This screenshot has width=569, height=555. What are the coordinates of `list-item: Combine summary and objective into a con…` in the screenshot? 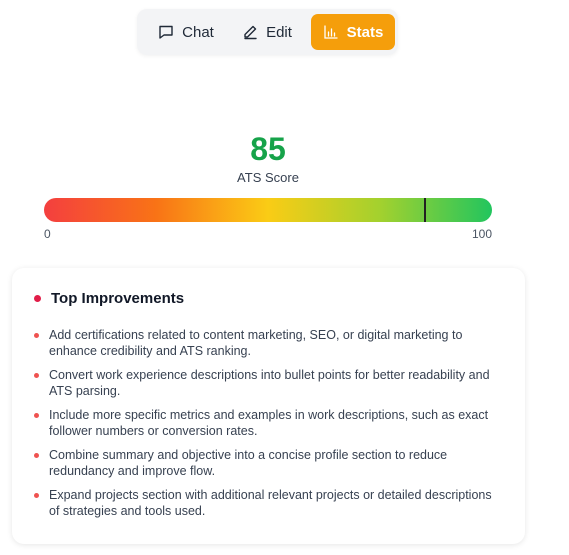 It's located at (269, 463).